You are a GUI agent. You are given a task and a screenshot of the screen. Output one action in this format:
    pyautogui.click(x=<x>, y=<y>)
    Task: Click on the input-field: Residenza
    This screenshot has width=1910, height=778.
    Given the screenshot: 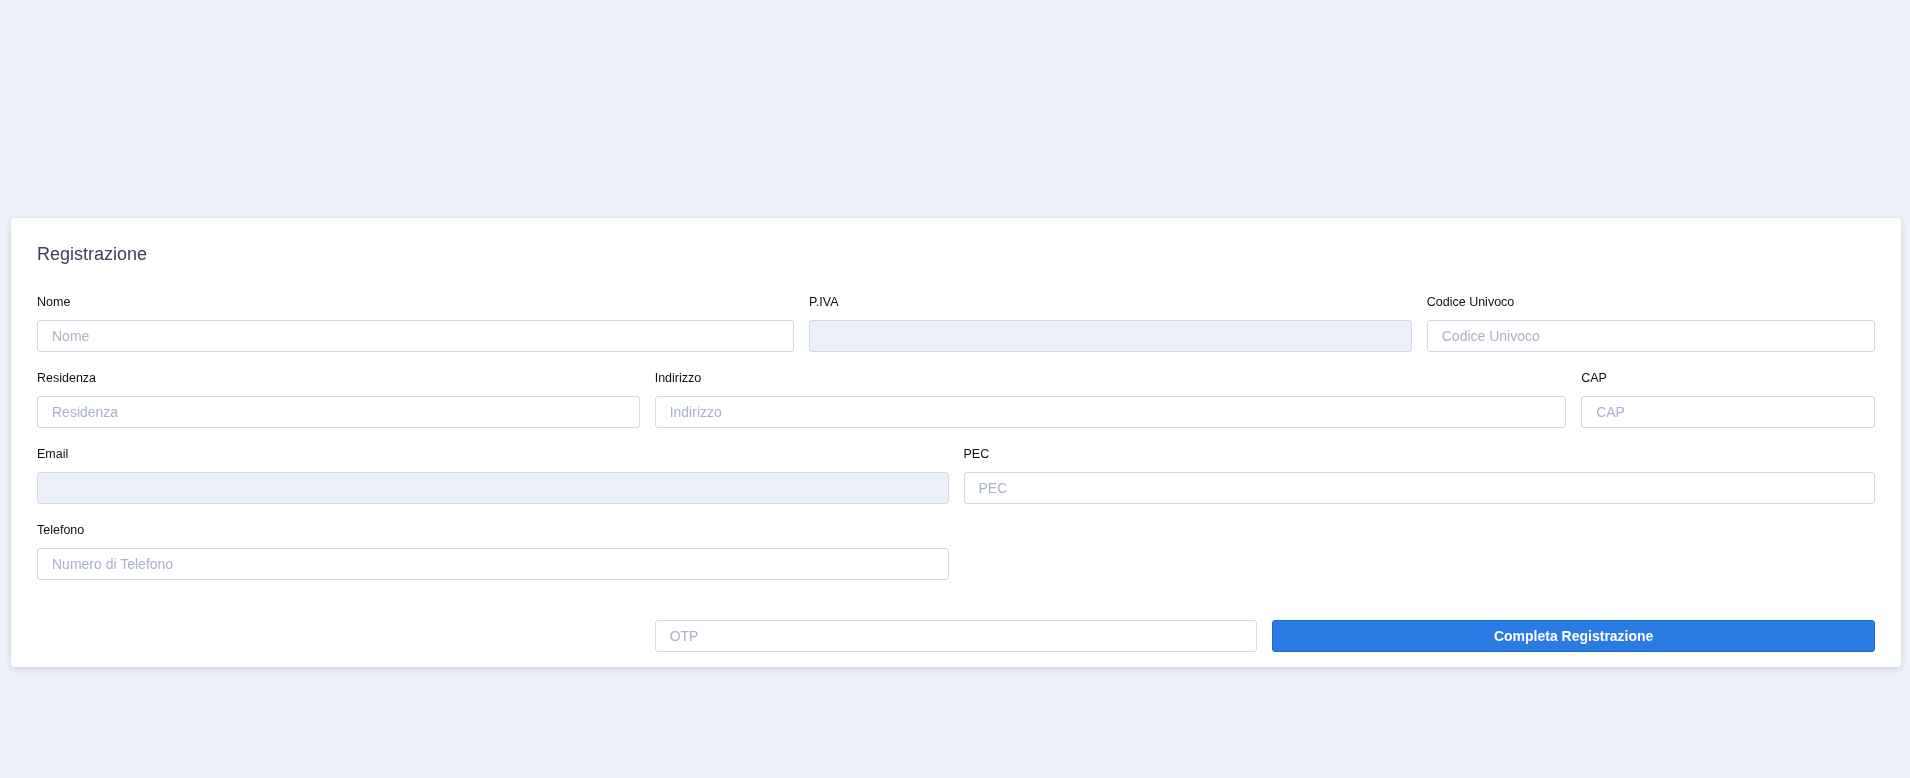 What is the action you would take?
    pyautogui.click(x=338, y=412)
    